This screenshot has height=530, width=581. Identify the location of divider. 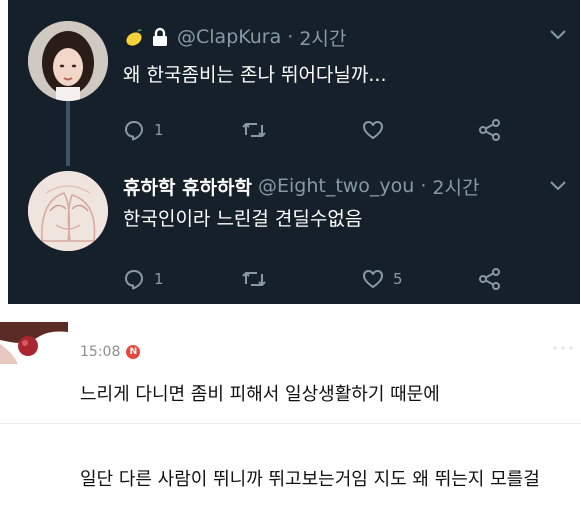
(290, 423).